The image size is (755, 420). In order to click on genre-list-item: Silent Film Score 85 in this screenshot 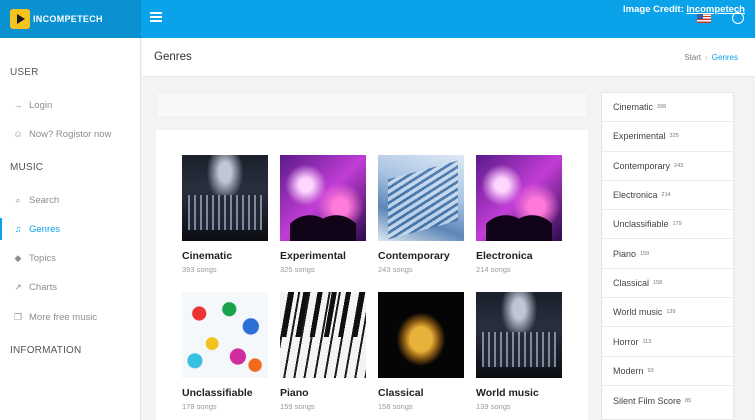, I will do `click(667, 400)`.